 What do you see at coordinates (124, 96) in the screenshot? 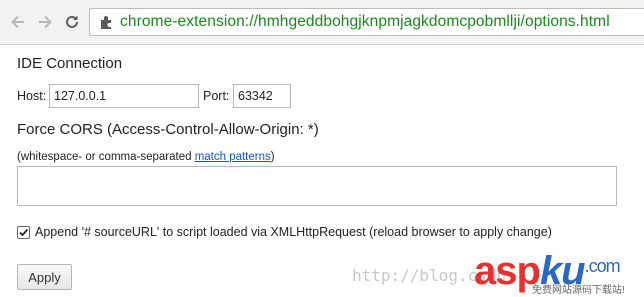
I see `host-input` at bounding box center [124, 96].